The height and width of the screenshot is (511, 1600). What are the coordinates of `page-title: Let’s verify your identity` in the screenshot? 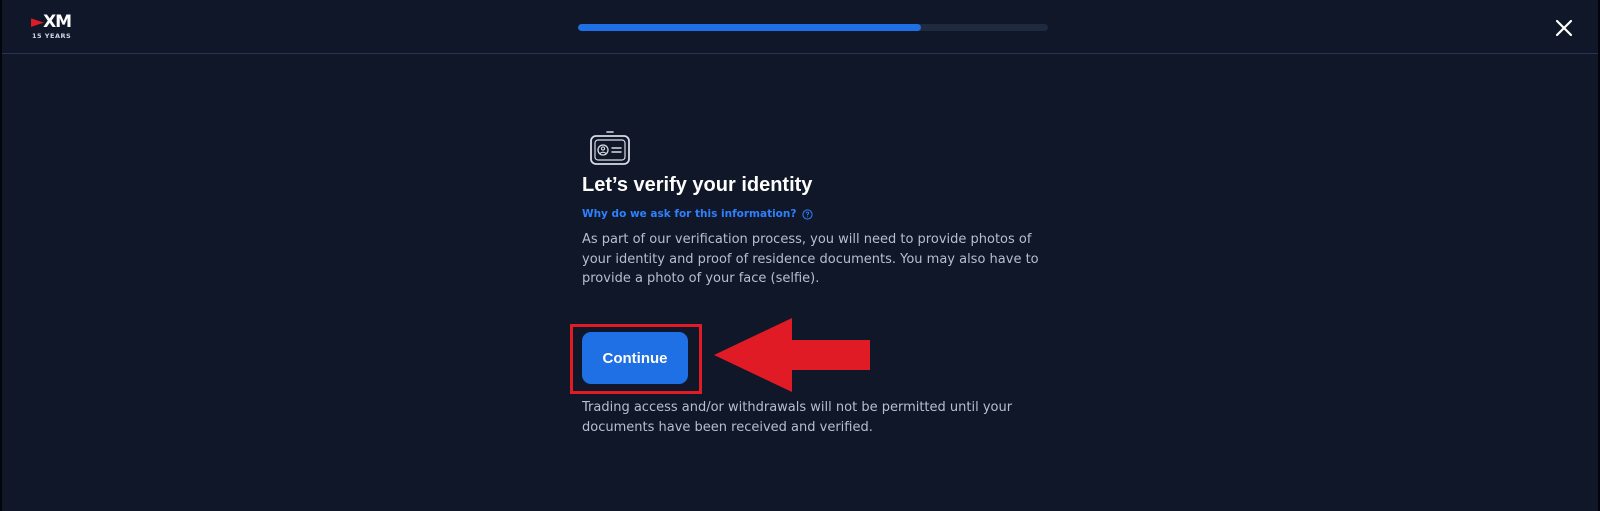 It's located at (697, 185).